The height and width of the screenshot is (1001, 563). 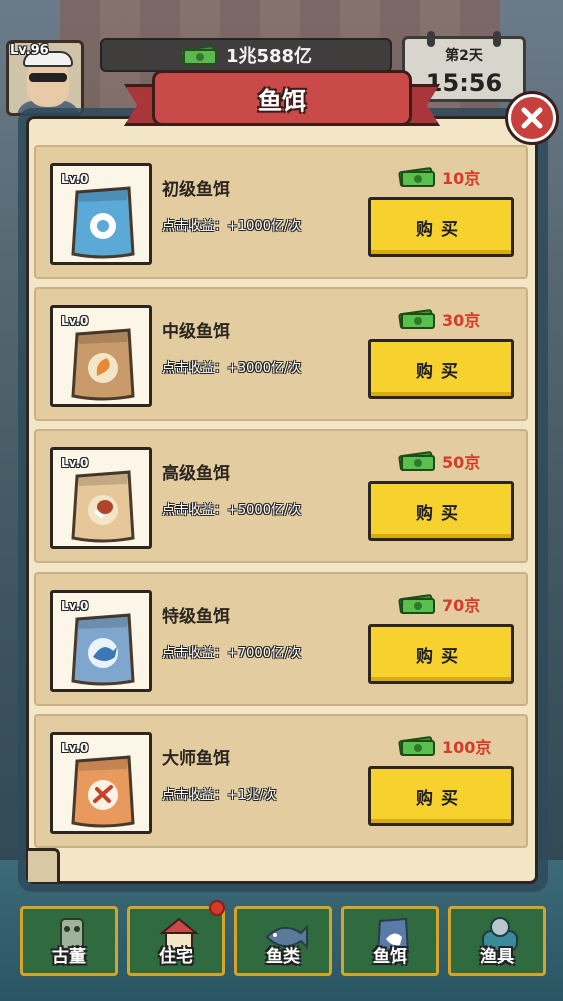 What do you see at coordinates (44, 865) in the screenshot?
I see `paper-fold-corner` at bounding box center [44, 865].